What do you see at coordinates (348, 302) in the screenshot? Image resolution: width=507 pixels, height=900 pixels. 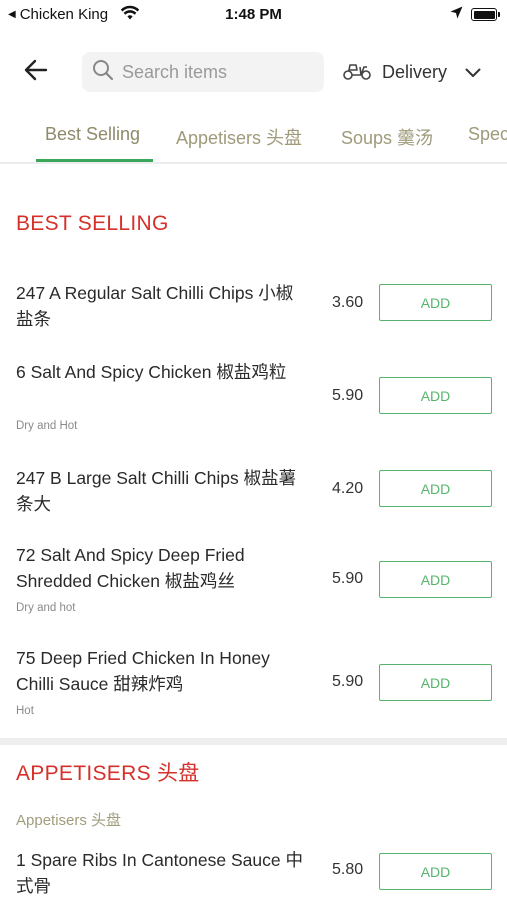 I see `item-price: 3.60` at bounding box center [348, 302].